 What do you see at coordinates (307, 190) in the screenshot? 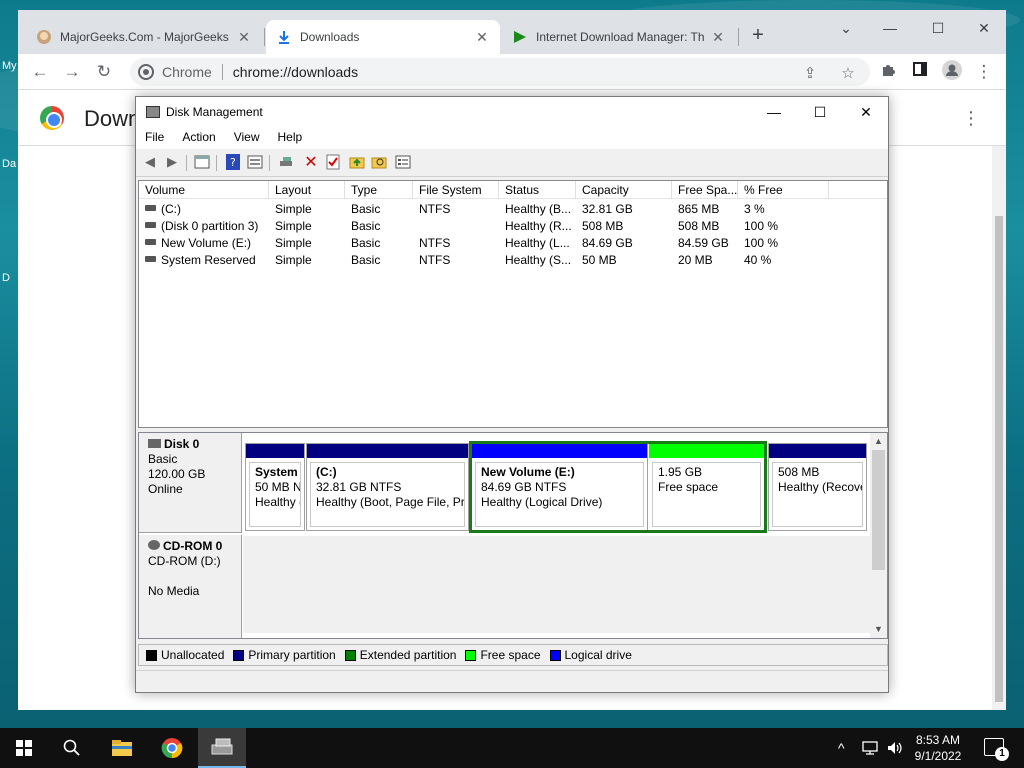
I see `column-layout: Layout` at bounding box center [307, 190].